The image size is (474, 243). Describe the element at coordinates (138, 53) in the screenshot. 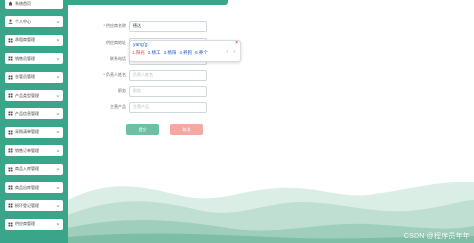

I see `ime-candidate: 1.阳光` at that location.